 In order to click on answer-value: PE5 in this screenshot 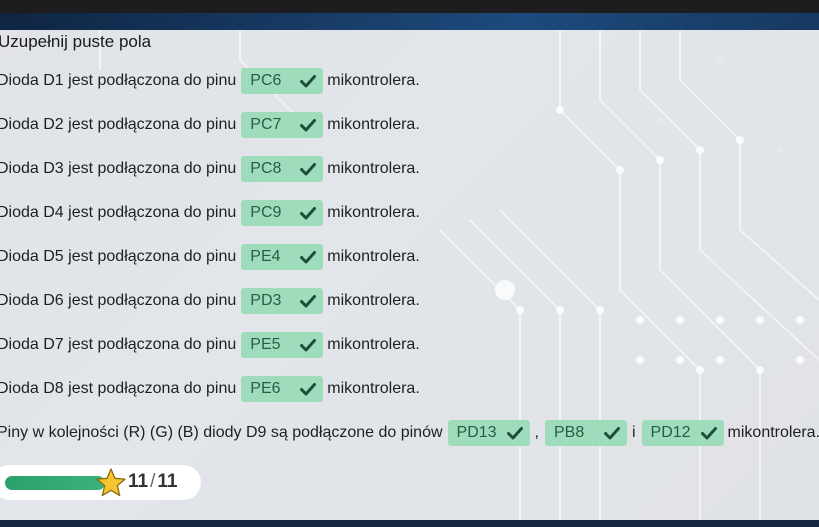, I will do `click(265, 344)`.